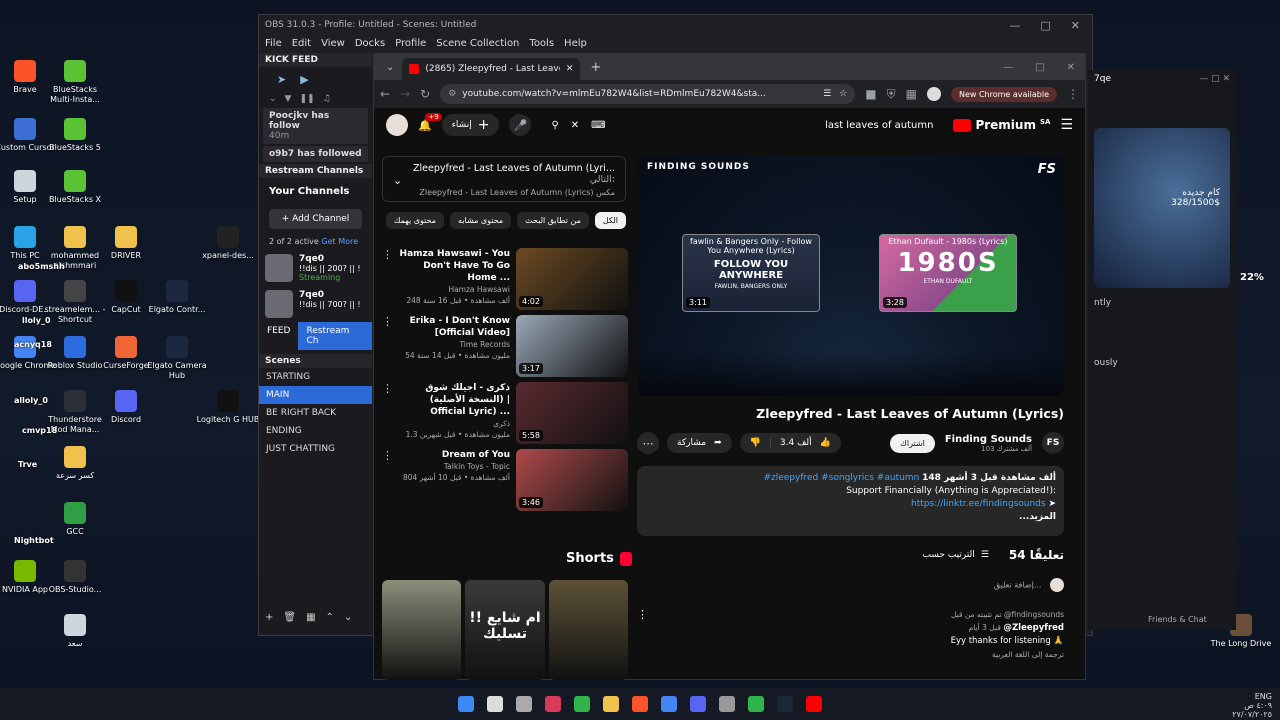 Image resolution: width=1280 pixels, height=720 pixels. Describe the element at coordinates (315, 304) in the screenshot. I see `channel-card: 7qe0 !!dis || 700? || !` at that location.